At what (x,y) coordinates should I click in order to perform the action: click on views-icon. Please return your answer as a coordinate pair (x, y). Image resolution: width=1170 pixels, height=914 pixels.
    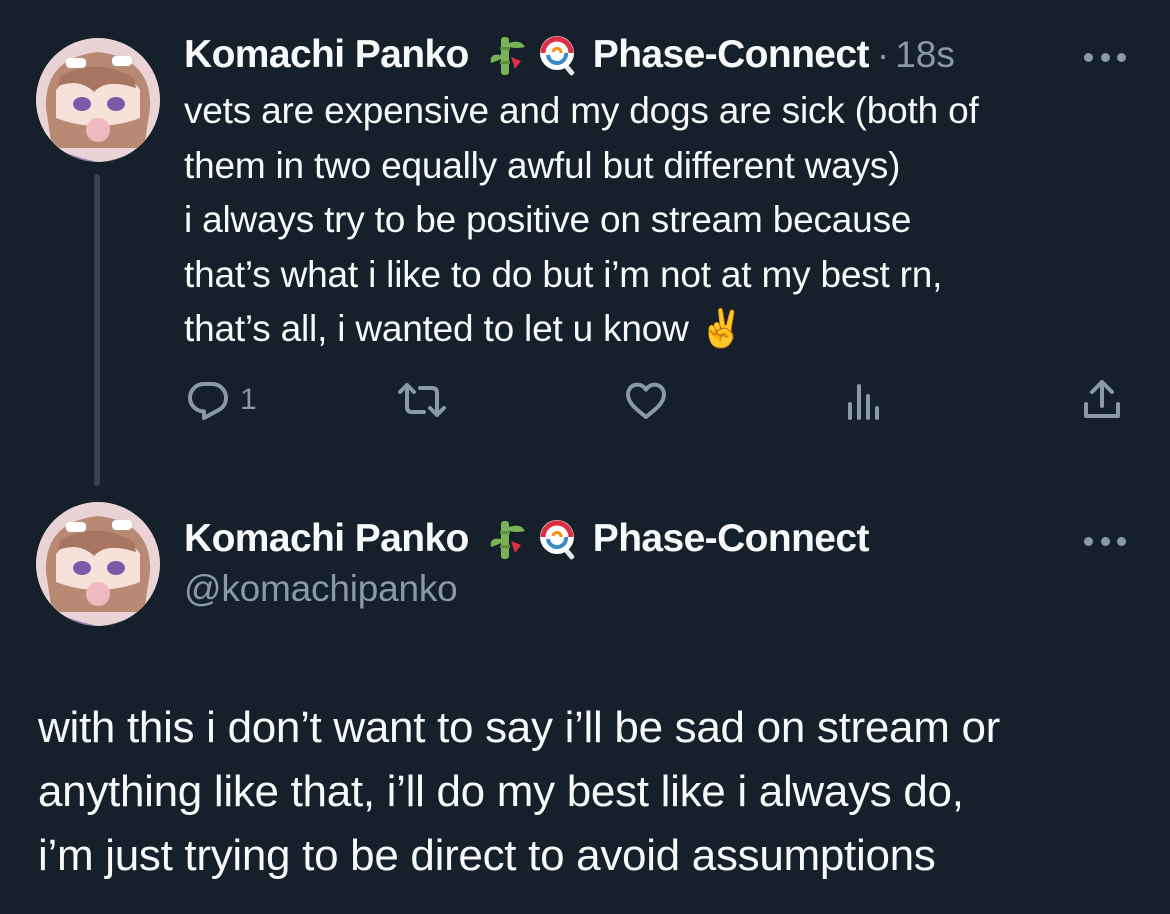
    Looking at the image, I should click on (863, 402).